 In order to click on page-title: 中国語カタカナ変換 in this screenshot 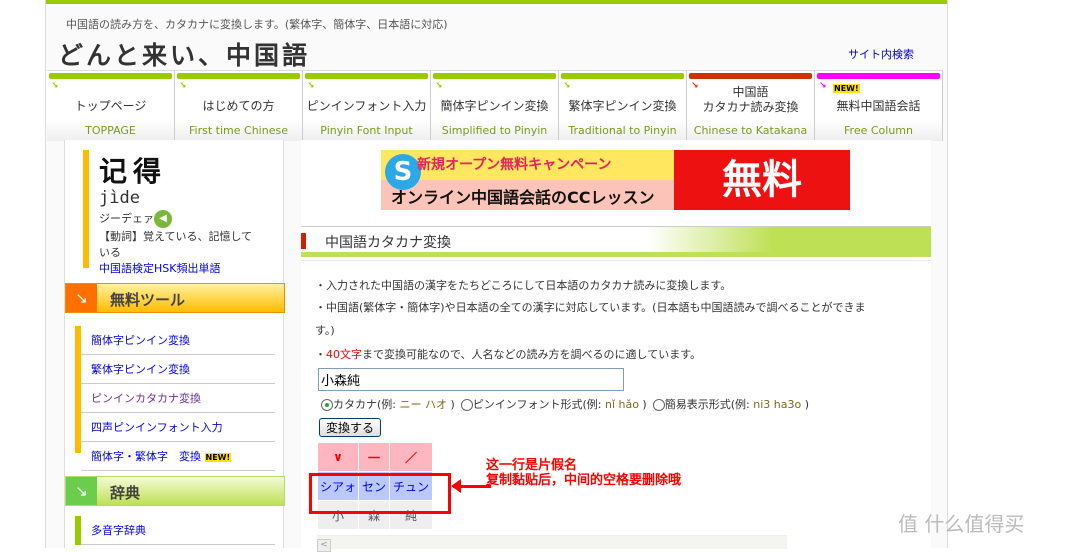, I will do `click(616, 241)`.